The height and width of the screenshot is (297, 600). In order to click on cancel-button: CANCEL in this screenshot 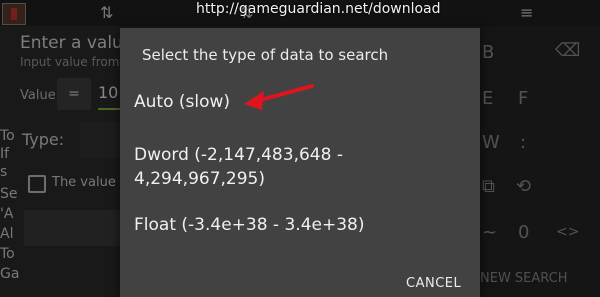, I will do `click(433, 283)`.